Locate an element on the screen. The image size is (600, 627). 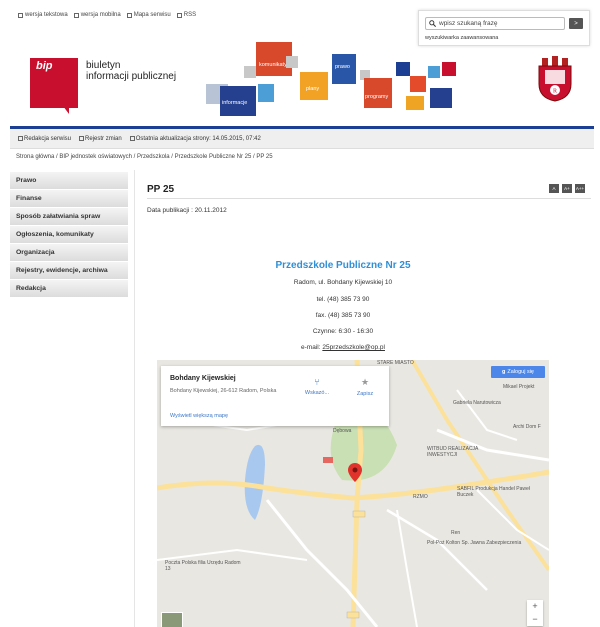
map-place-address: Bohdany Kijewskiej, 26-612 Radom, Polska is located at coordinates (223, 391).